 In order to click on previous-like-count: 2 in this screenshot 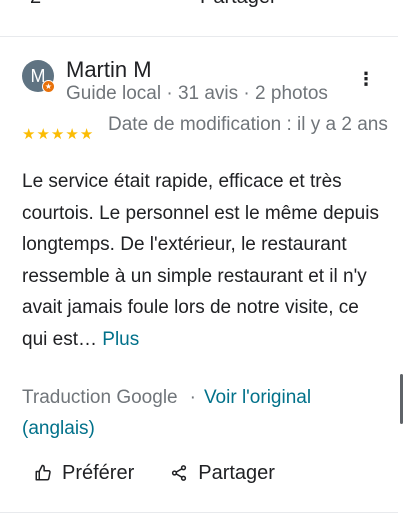, I will do `click(35, 4)`.